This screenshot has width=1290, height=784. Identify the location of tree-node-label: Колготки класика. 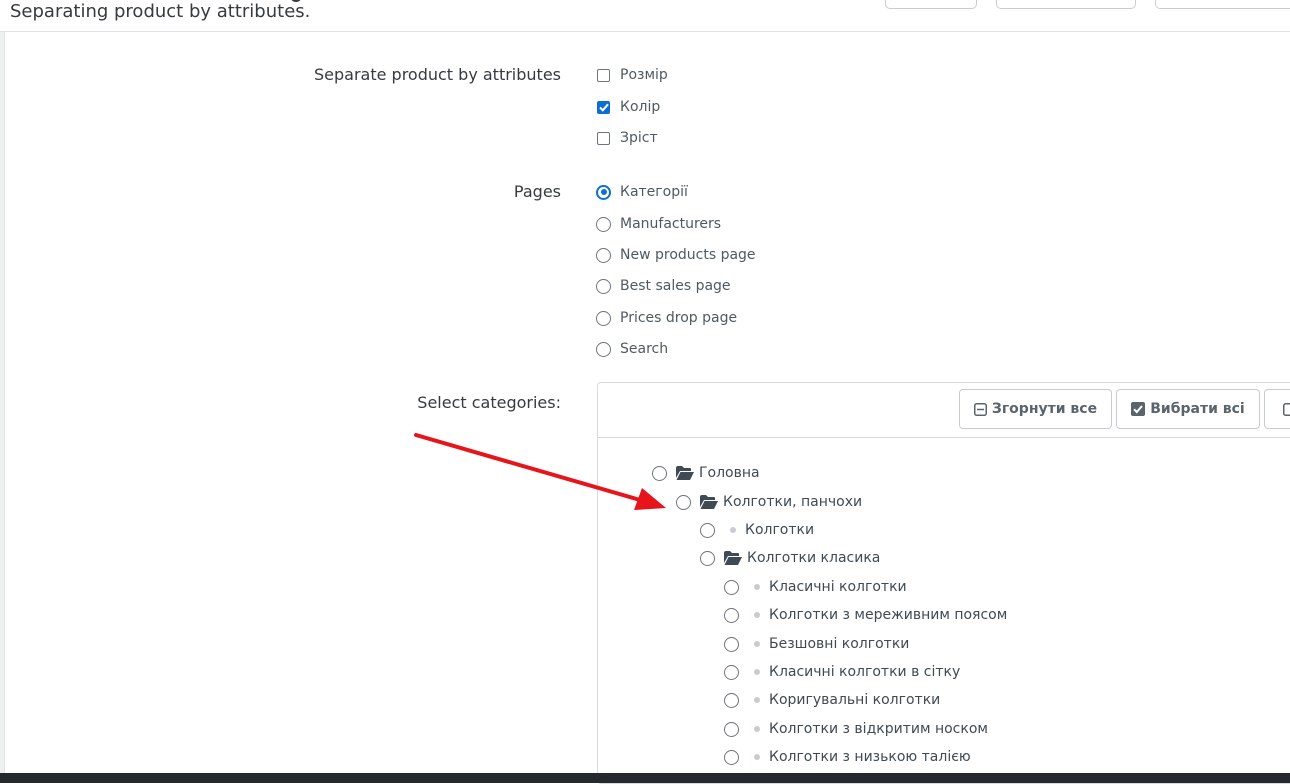
(814, 558).